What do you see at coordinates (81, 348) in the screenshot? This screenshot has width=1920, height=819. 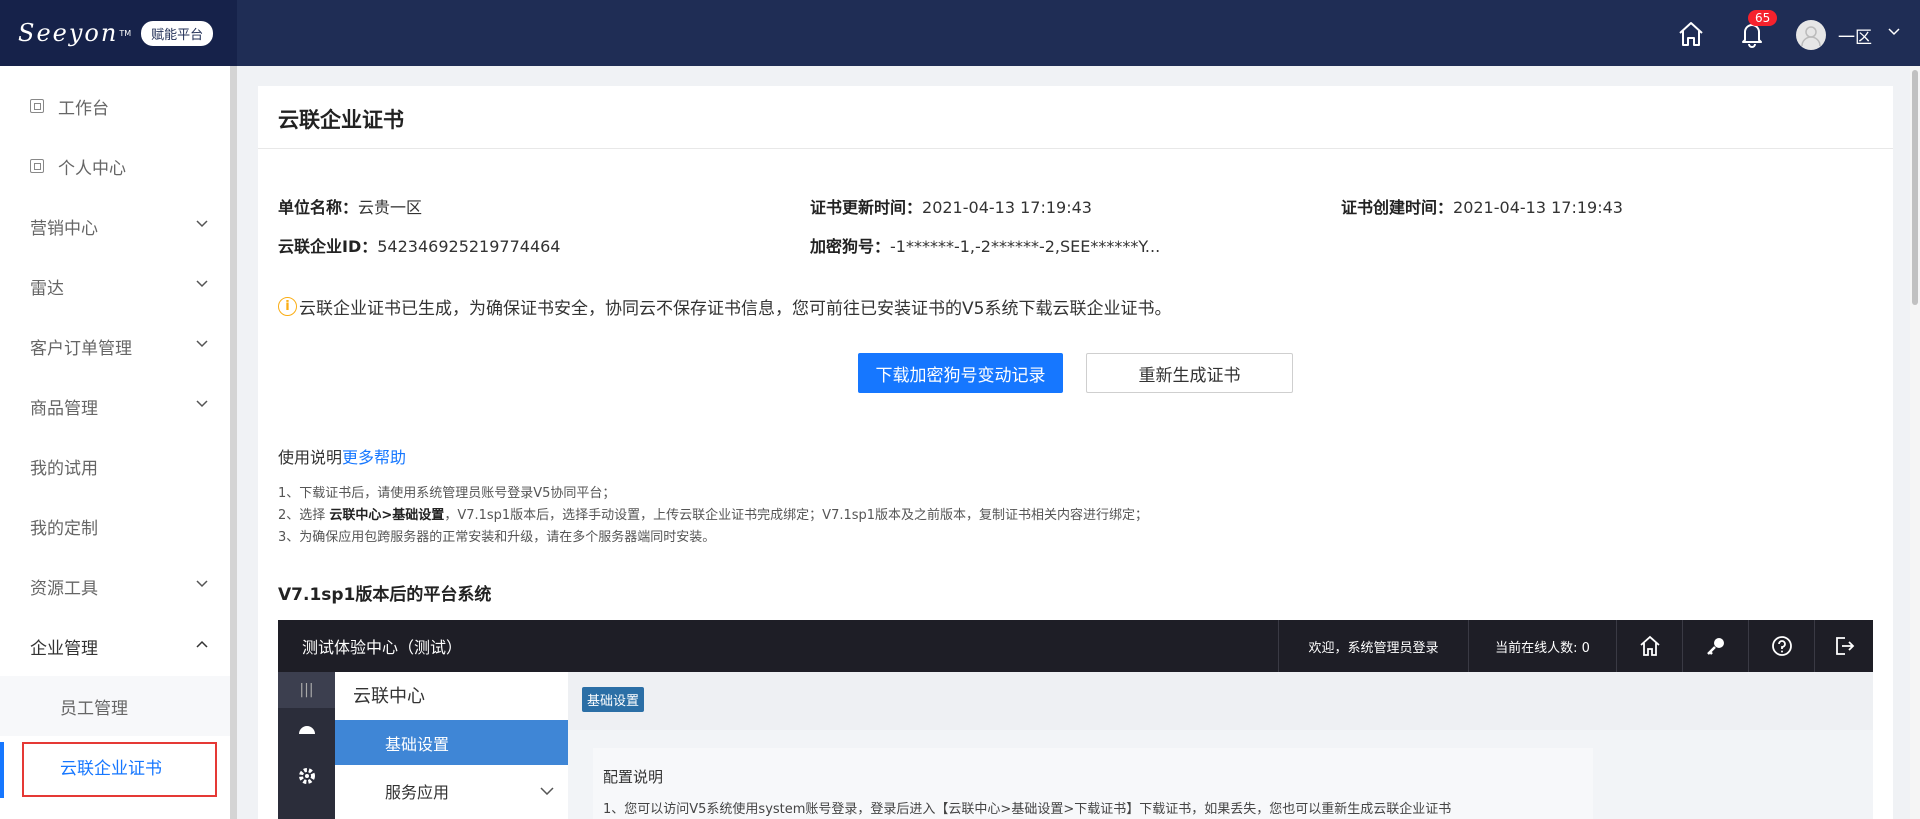 I see `sidebar-item-label: 客户订单管理` at bounding box center [81, 348].